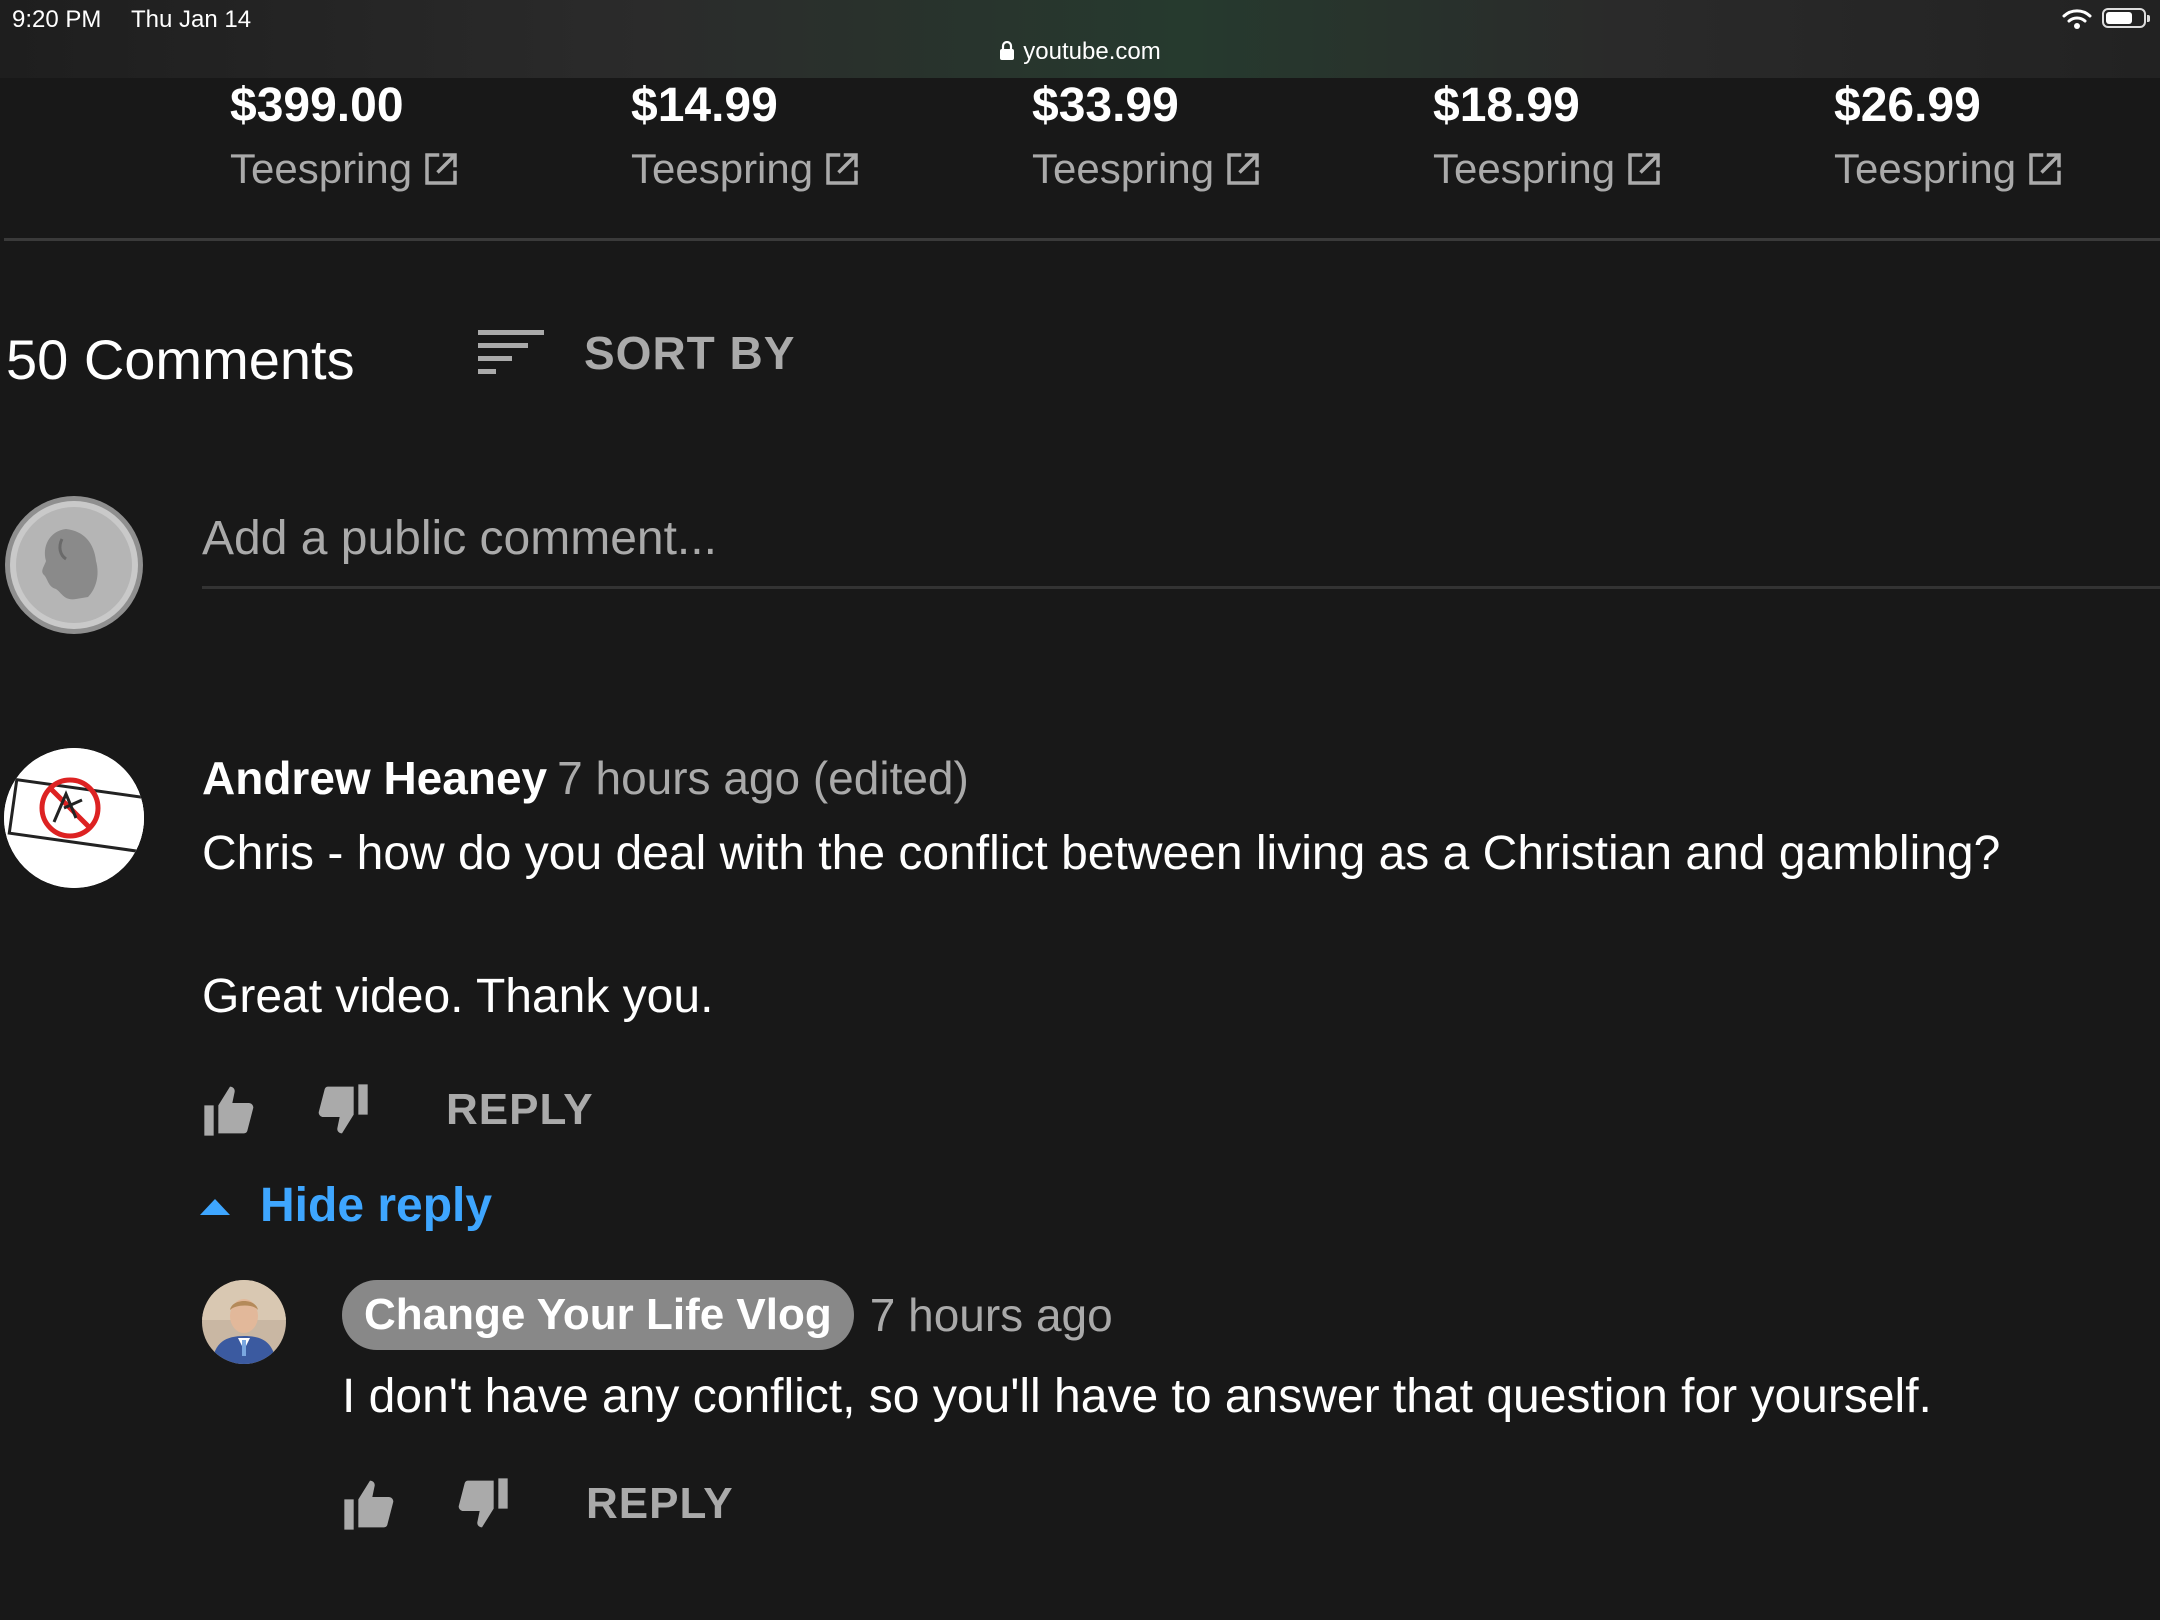 The width and height of the screenshot is (2160, 1620). Describe the element at coordinates (1950, 136) in the screenshot. I see `merch-item: $26.99 Teespring` at that location.